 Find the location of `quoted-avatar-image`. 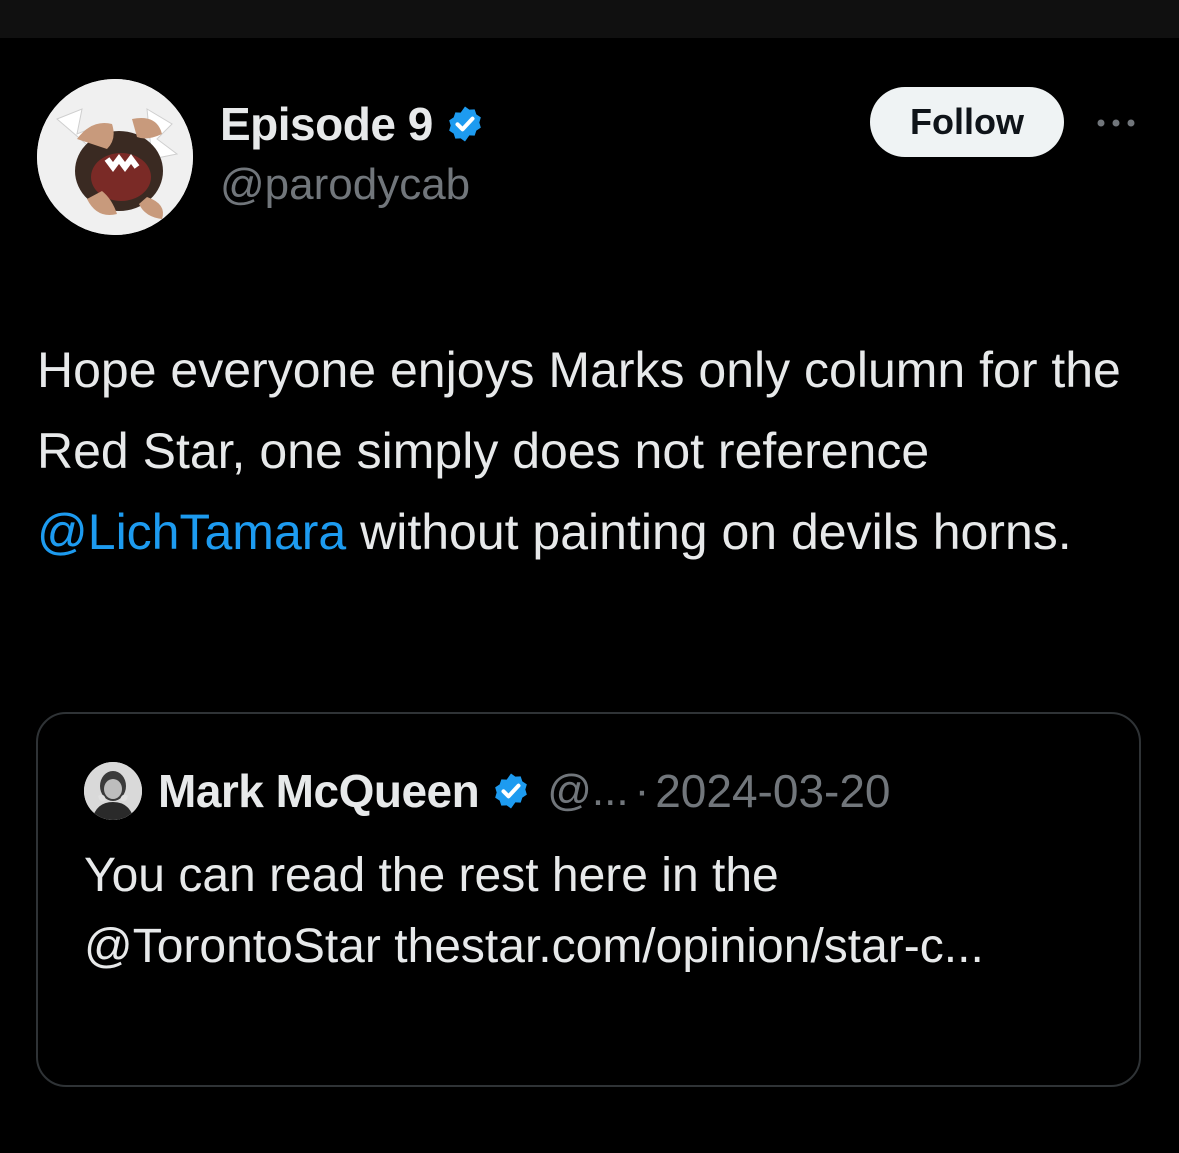

quoted-avatar-image is located at coordinates (113, 791).